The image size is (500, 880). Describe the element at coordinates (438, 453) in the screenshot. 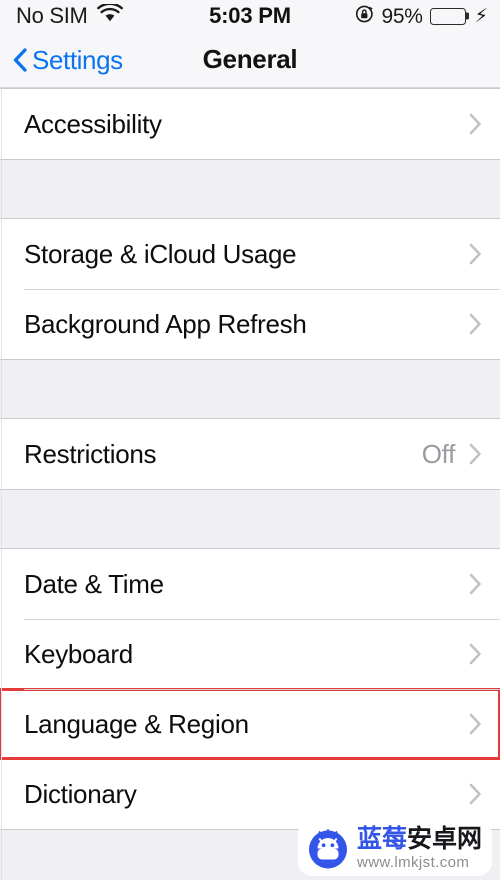

I see `row-value: Off` at that location.